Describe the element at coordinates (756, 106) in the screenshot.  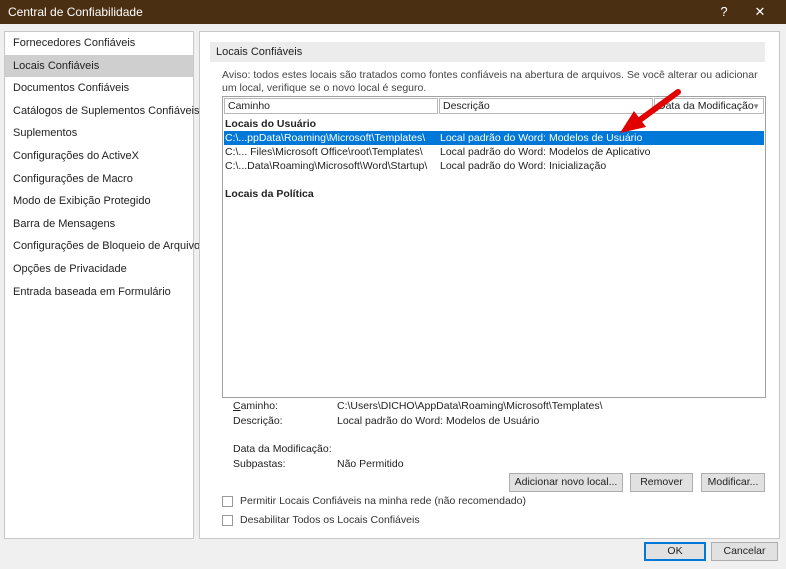
I see `sort-arrow-icon: ▼` at that location.